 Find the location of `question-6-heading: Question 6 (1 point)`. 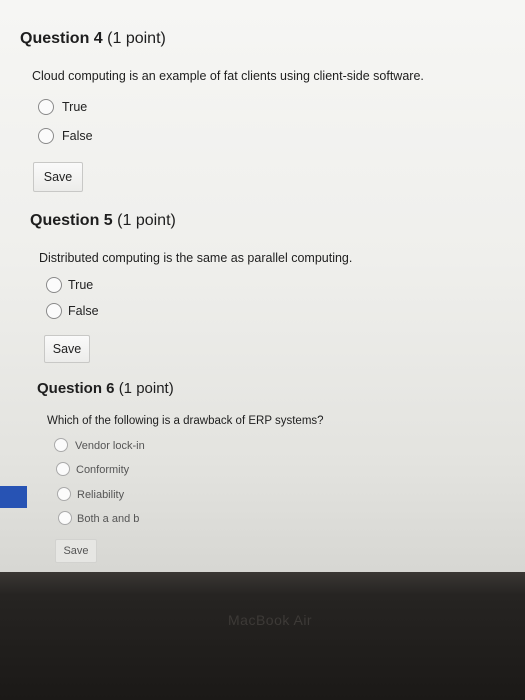

question-6-heading: Question 6 (1 point) is located at coordinates (105, 388).